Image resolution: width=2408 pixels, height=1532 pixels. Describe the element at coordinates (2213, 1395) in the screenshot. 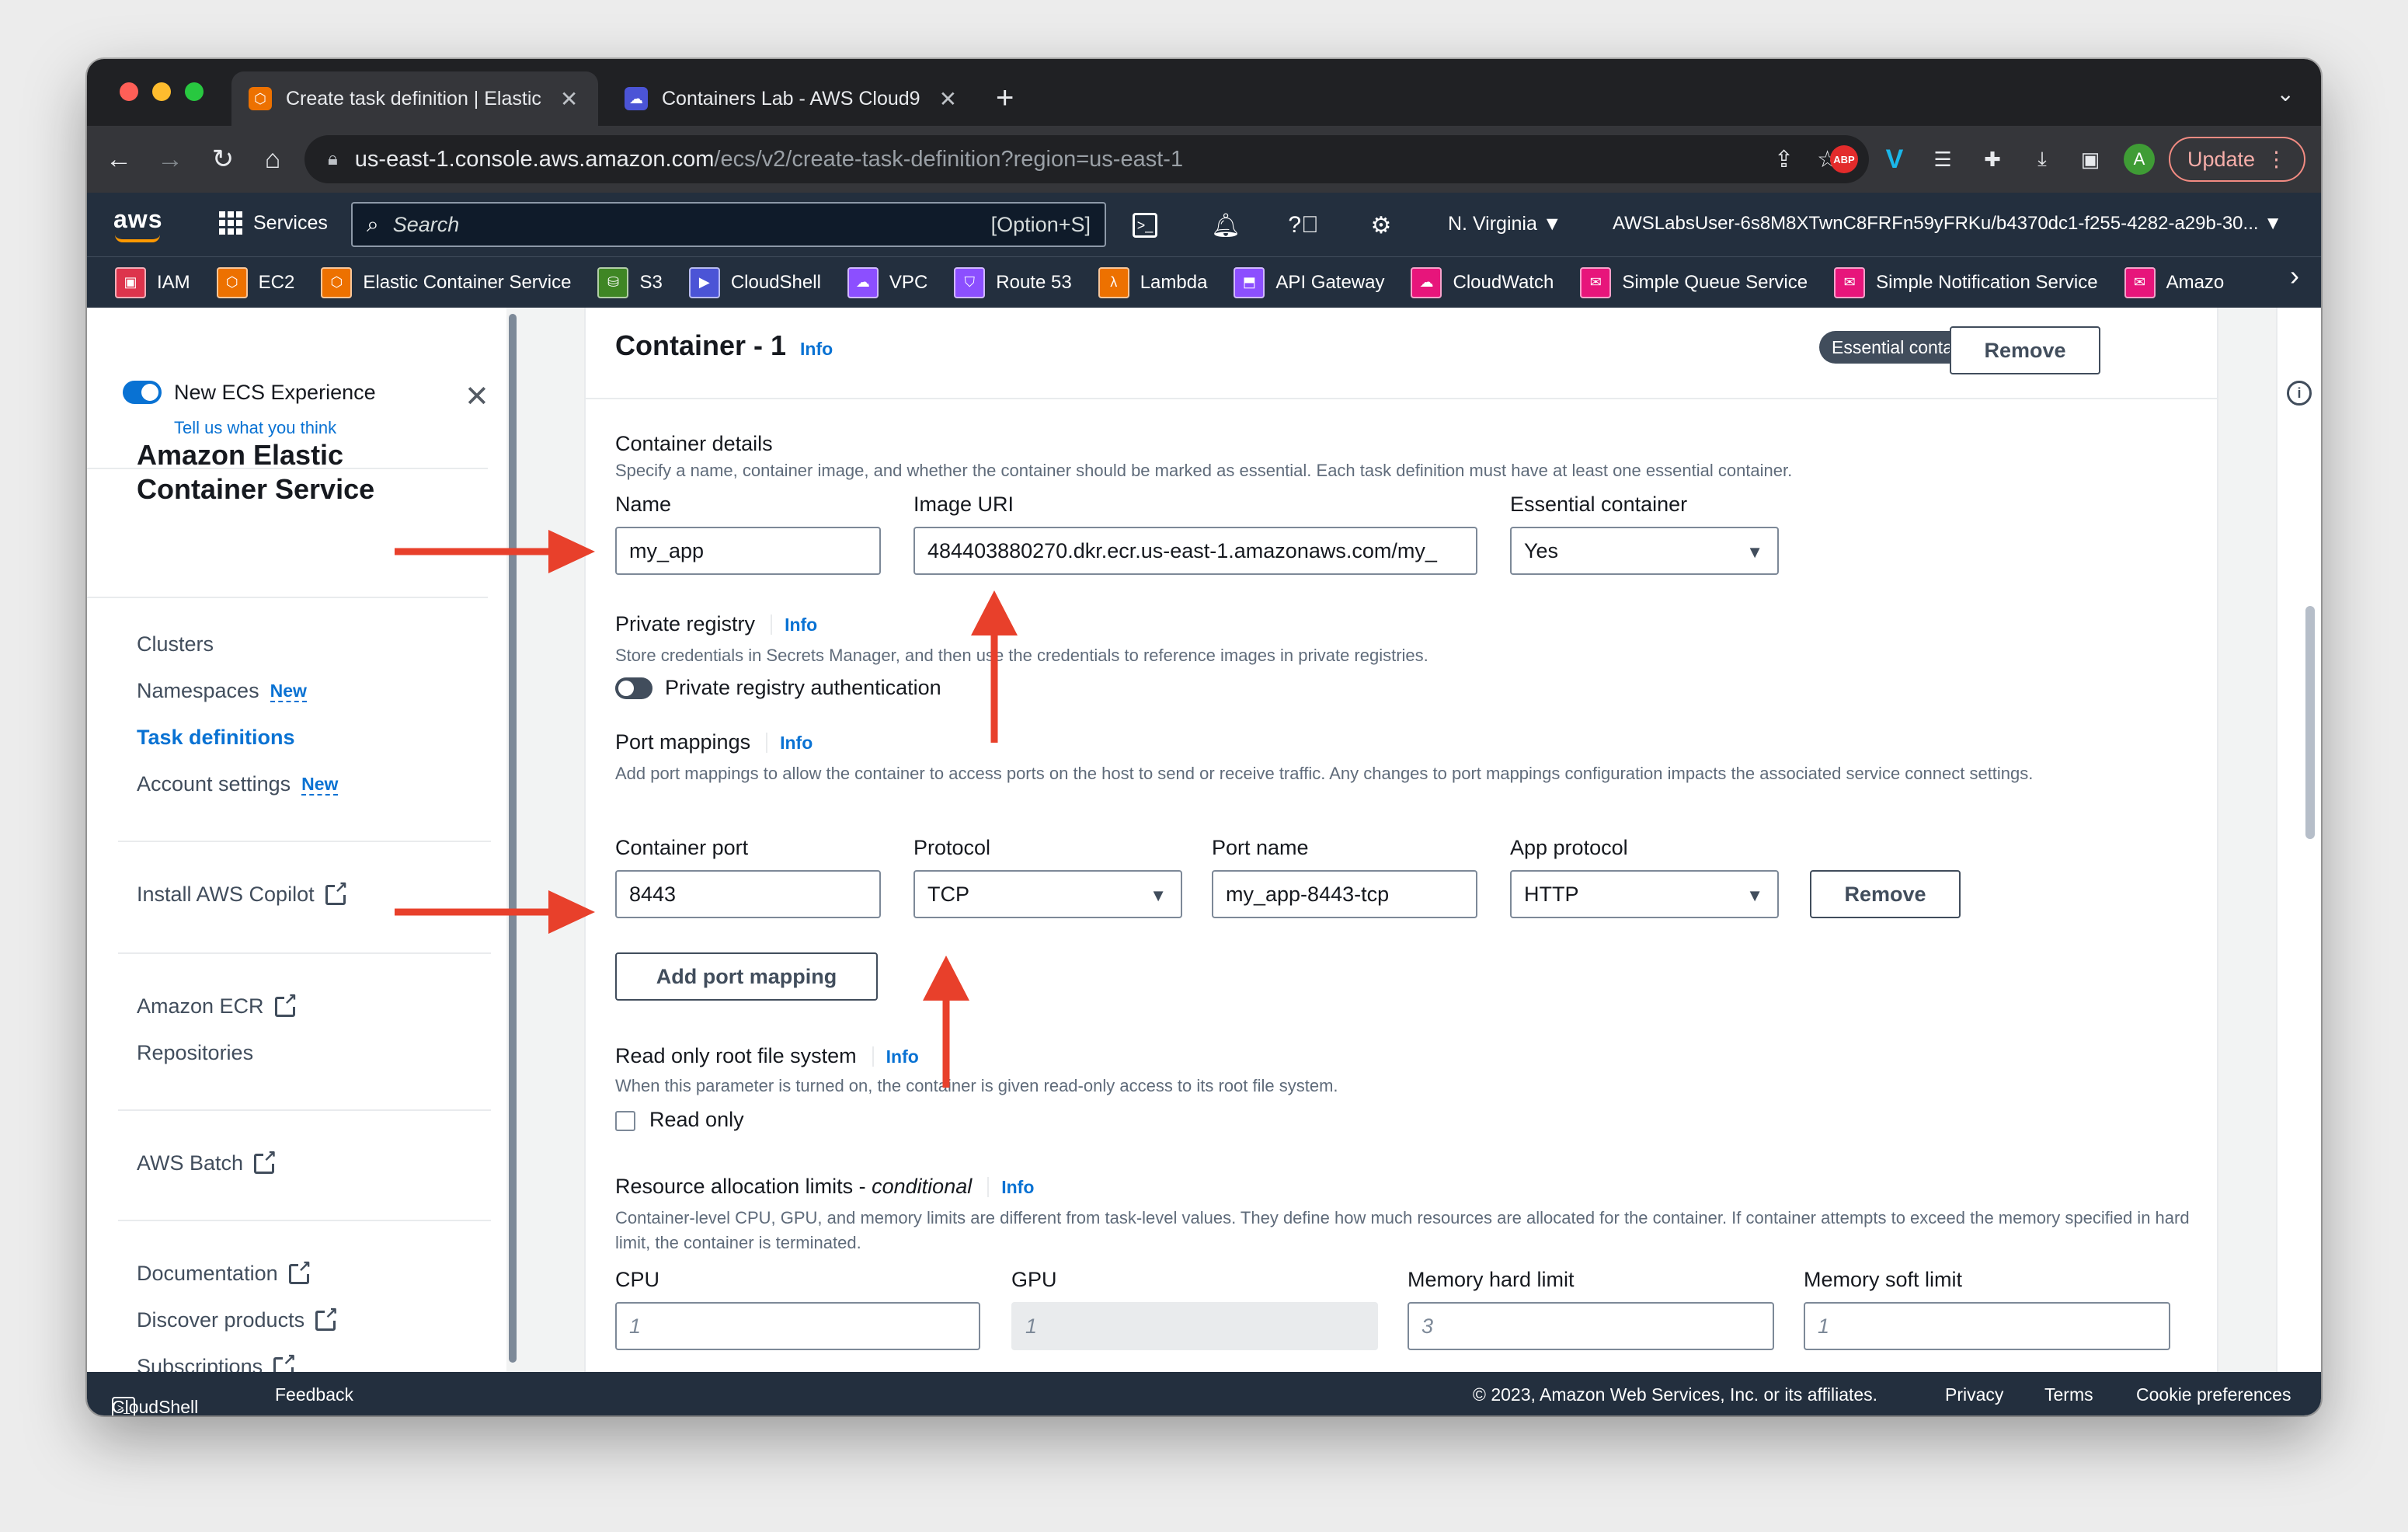

I see `footer-cookie-preferences-link: Cookie preferences` at that location.